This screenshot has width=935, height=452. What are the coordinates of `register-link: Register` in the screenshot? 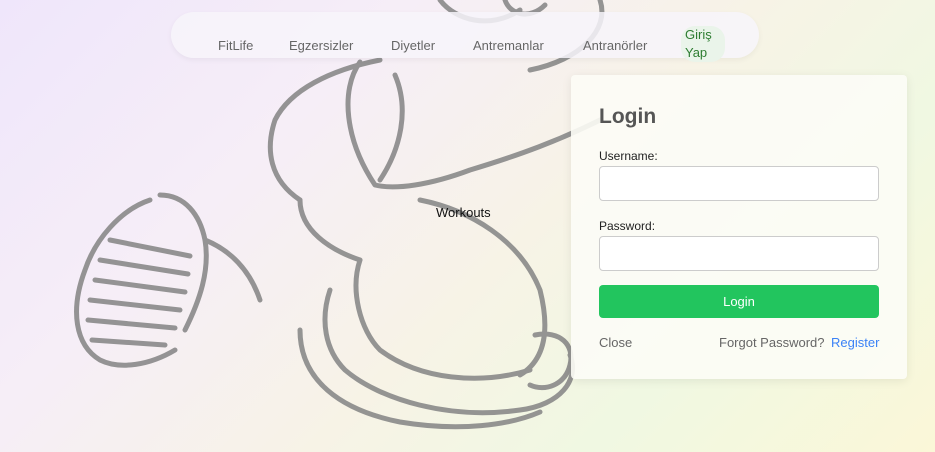 It's located at (855, 343).